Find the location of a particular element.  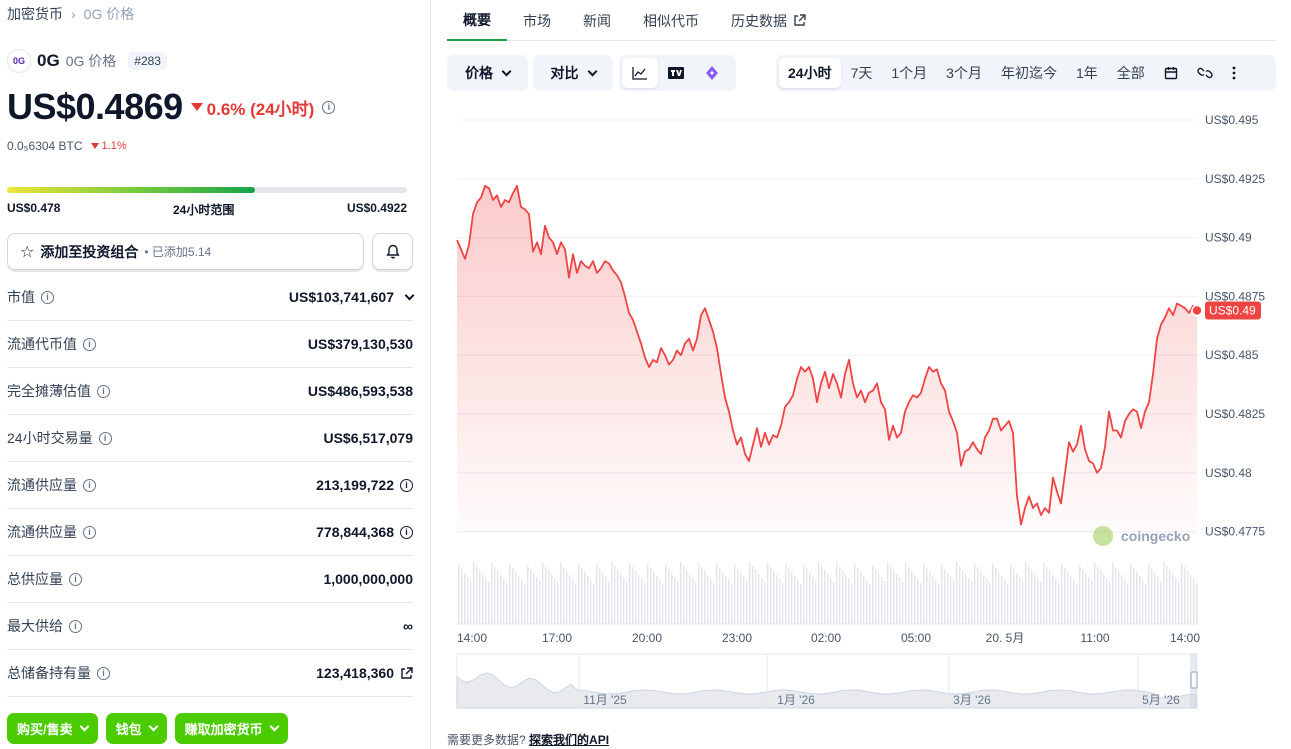

more-button is located at coordinates (1234, 73).